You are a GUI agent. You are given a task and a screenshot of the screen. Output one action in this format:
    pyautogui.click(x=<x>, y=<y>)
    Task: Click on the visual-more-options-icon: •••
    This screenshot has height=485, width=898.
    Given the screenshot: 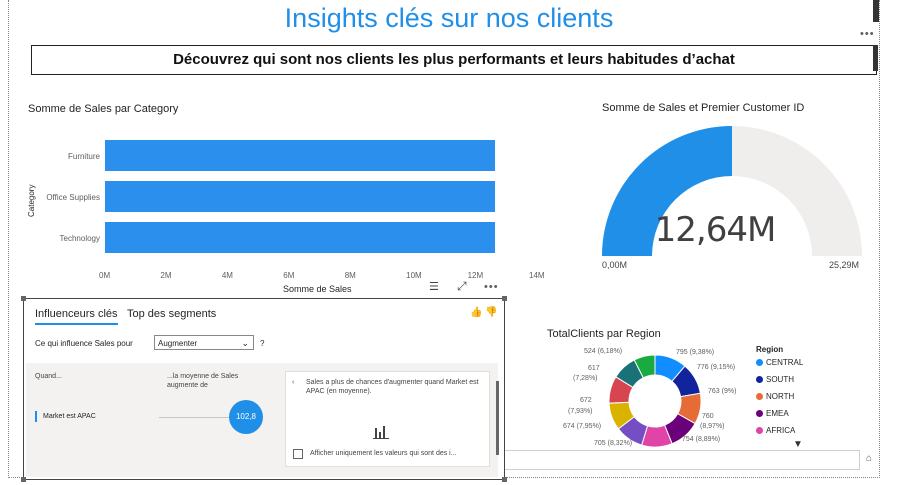 What is the action you would take?
    pyautogui.click(x=491, y=287)
    